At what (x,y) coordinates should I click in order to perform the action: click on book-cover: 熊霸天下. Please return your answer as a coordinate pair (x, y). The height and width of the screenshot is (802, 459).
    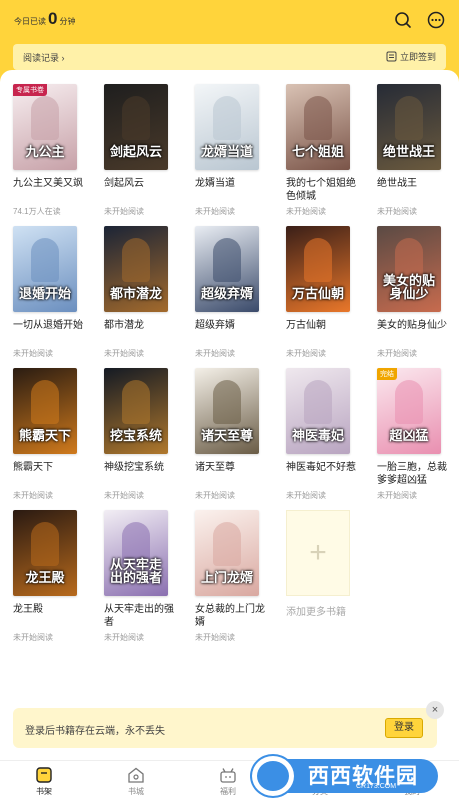
    Looking at the image, I should click on (45, 411).